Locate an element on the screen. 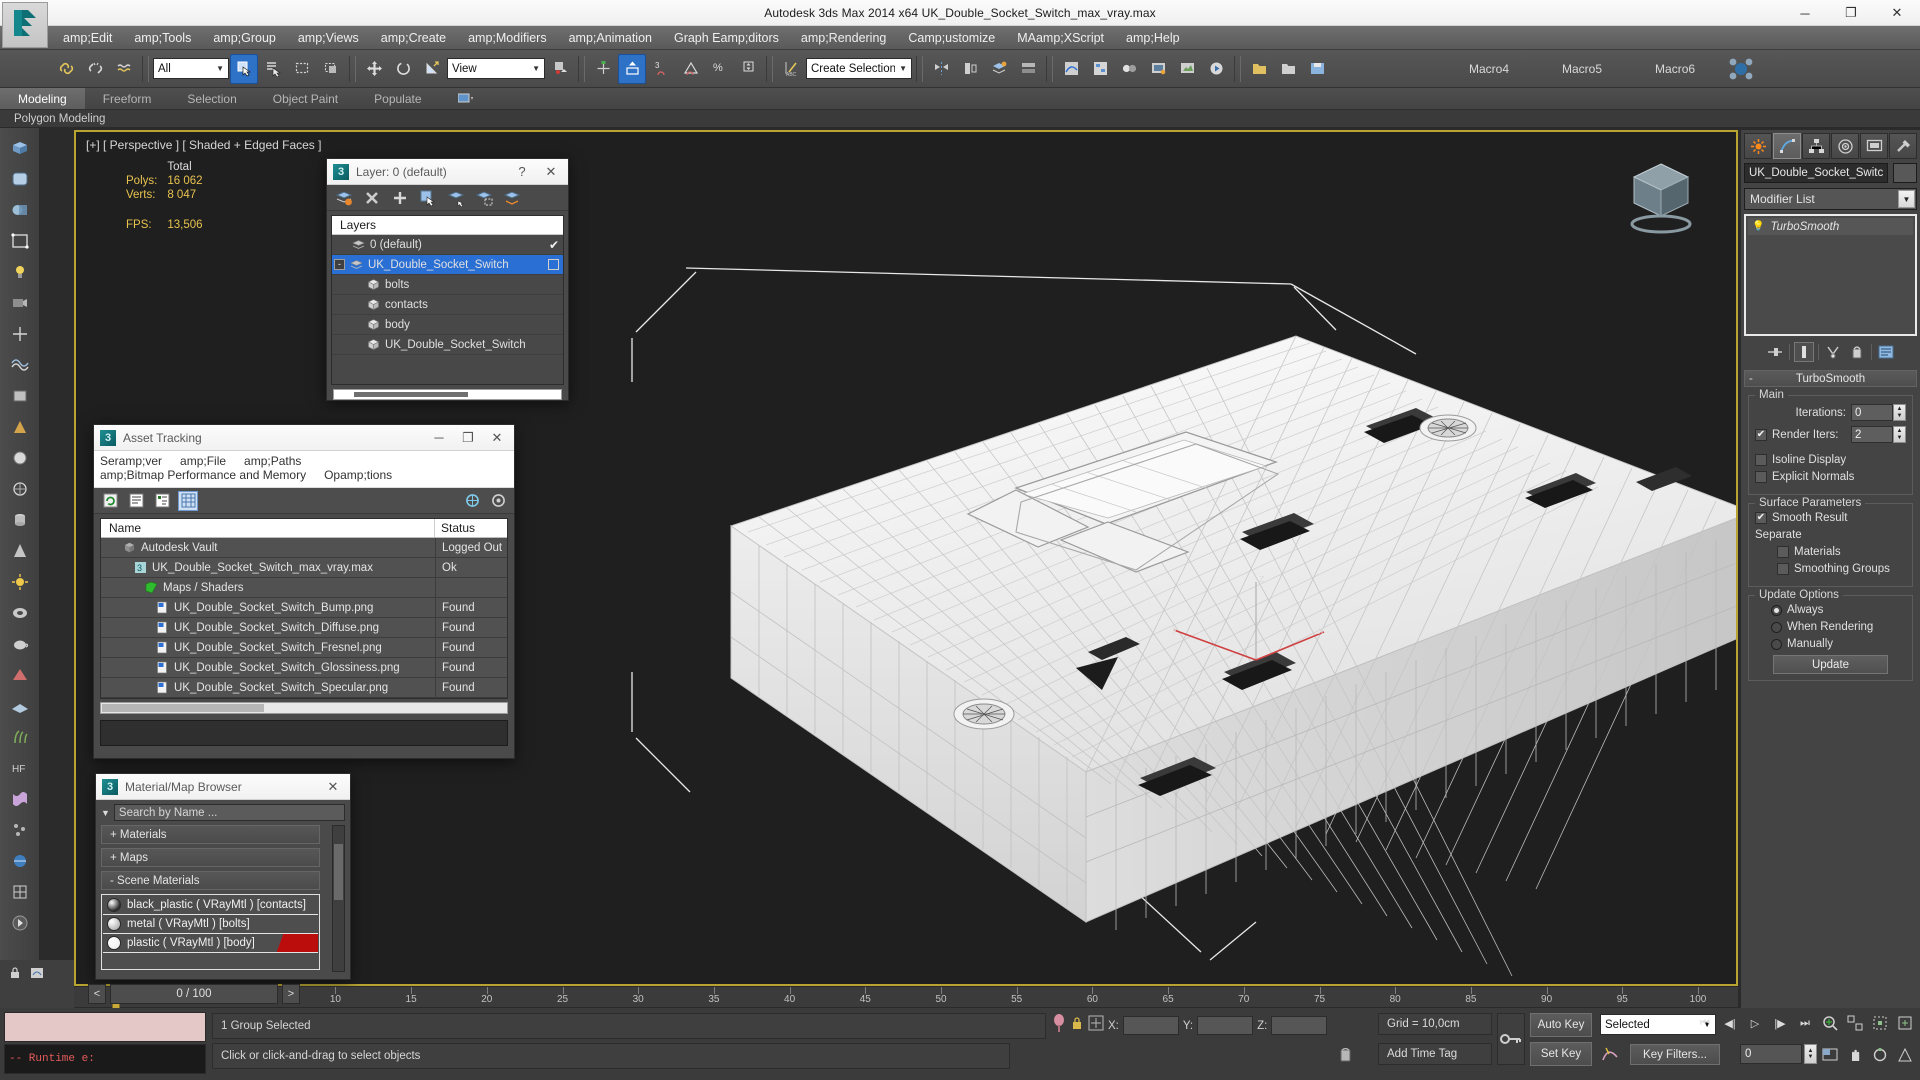  tab-create is located at coordinates (1758, 146).